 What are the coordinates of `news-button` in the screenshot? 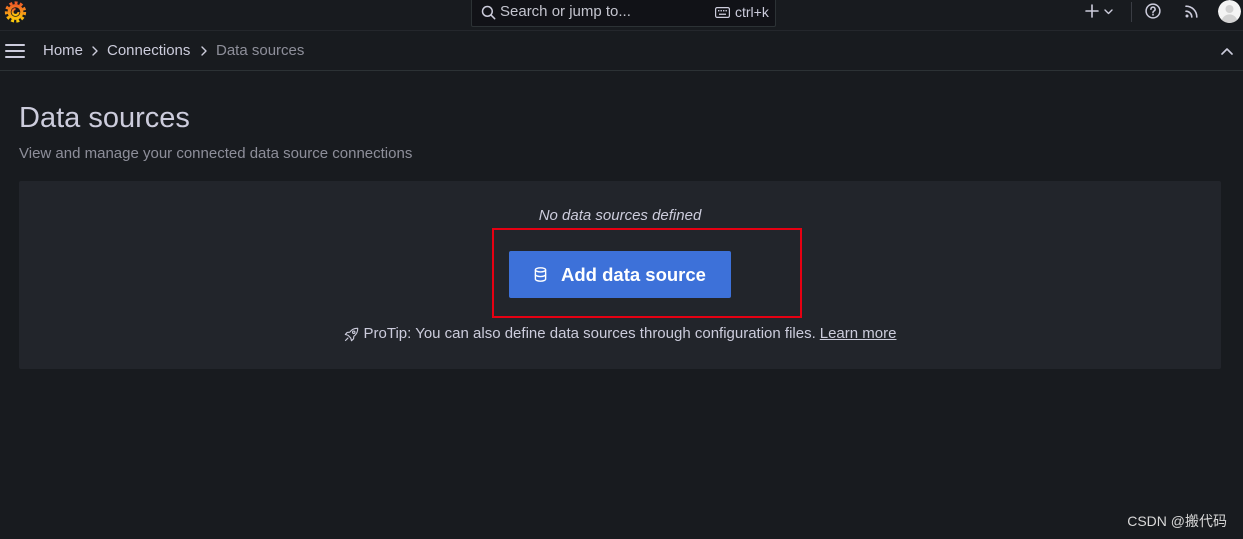 It's located at (1192, 12).